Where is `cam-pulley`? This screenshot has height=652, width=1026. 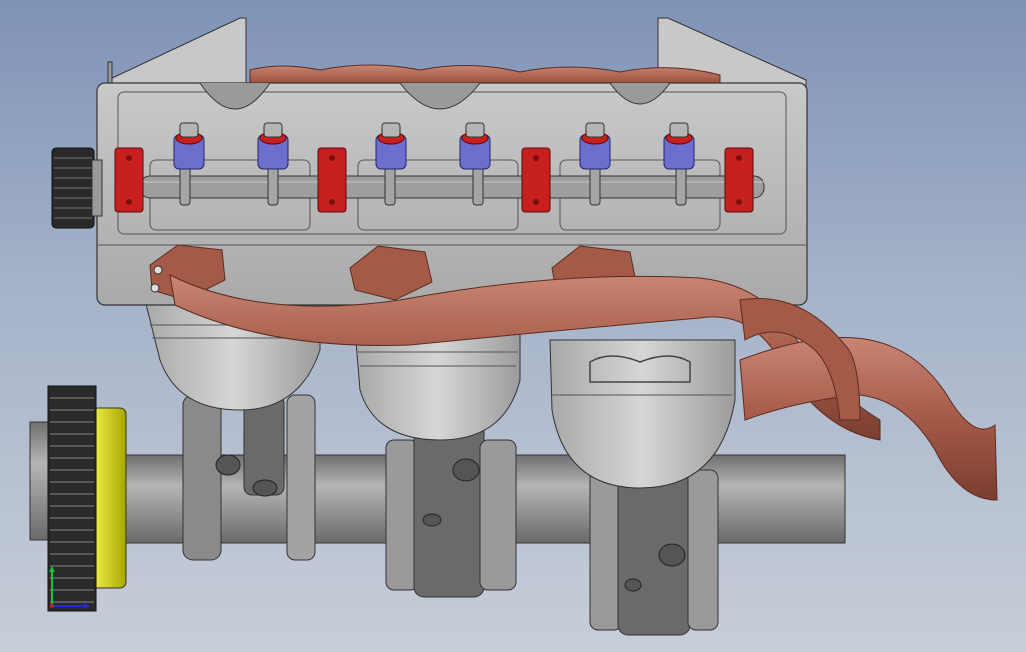
cam-pulley is located at coordinates (77, 188).